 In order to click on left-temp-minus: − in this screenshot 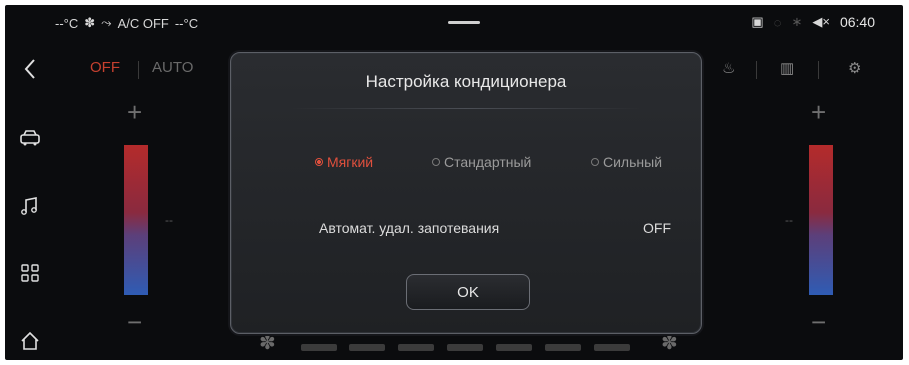, I will do `click(134, 322)`.